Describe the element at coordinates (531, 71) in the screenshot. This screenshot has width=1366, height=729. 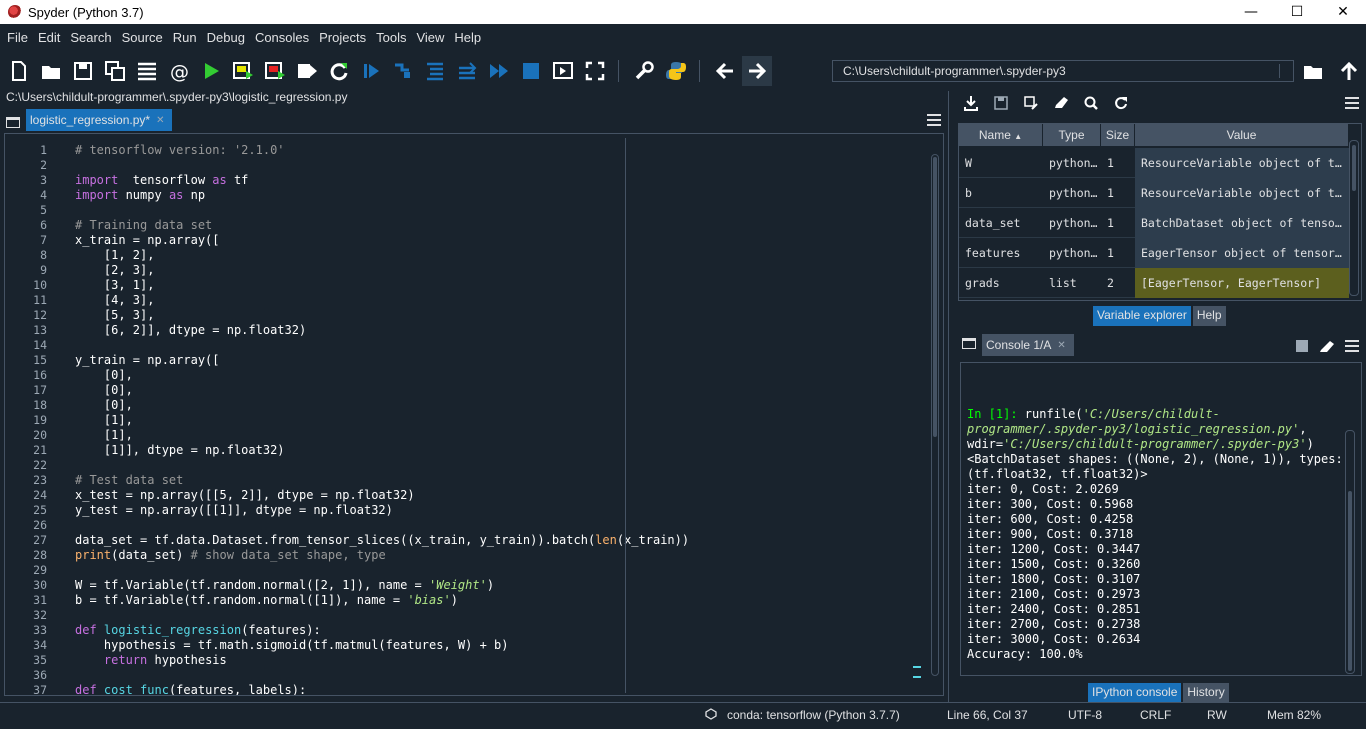
I see `debug-stop-icon` at that location.